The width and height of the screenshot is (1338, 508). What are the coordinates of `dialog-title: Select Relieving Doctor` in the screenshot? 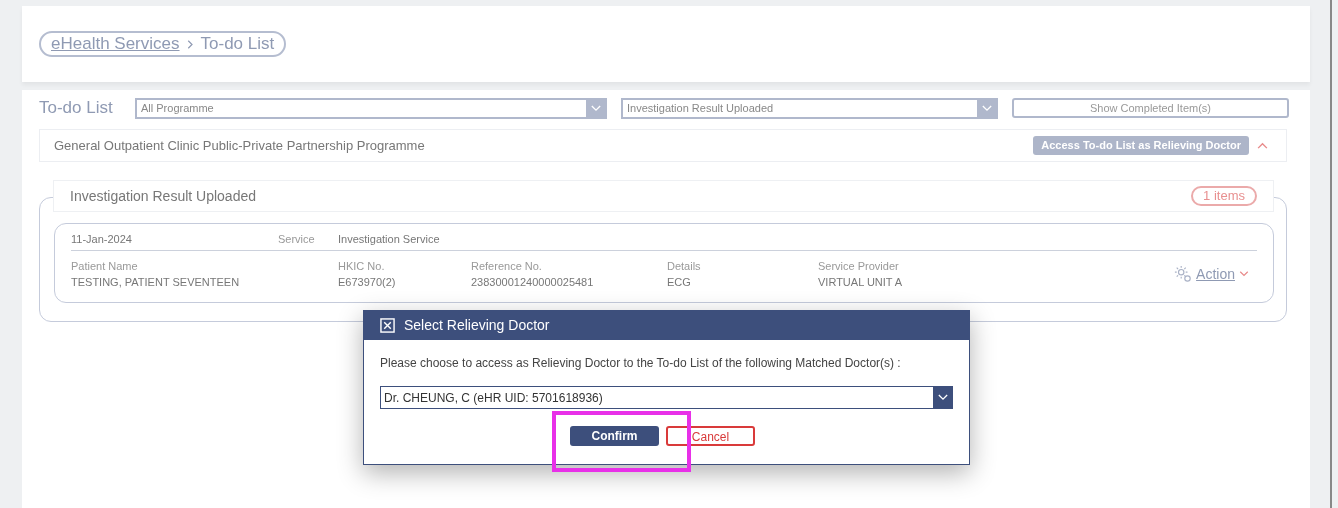 It's located at (477, 325).